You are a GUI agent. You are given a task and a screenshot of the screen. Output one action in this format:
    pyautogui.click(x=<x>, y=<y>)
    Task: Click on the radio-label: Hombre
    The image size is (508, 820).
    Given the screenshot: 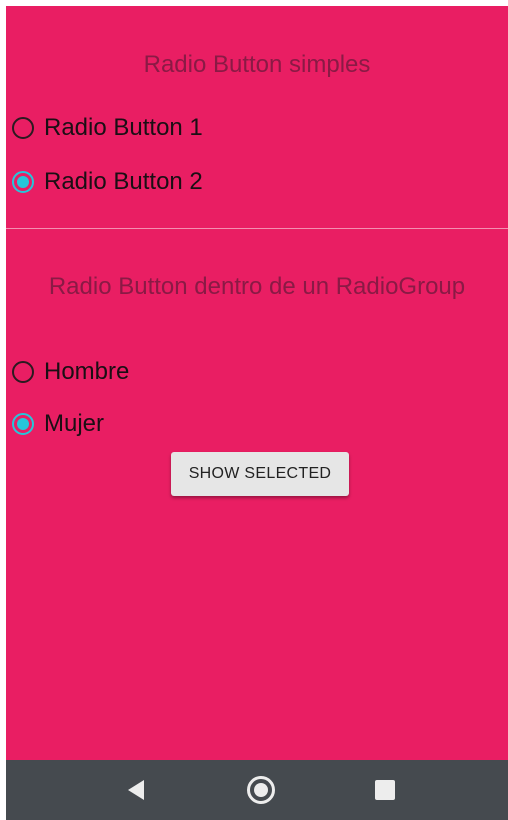 What is the action you would take?
    pyautogui.click(x=87, y=371)
    